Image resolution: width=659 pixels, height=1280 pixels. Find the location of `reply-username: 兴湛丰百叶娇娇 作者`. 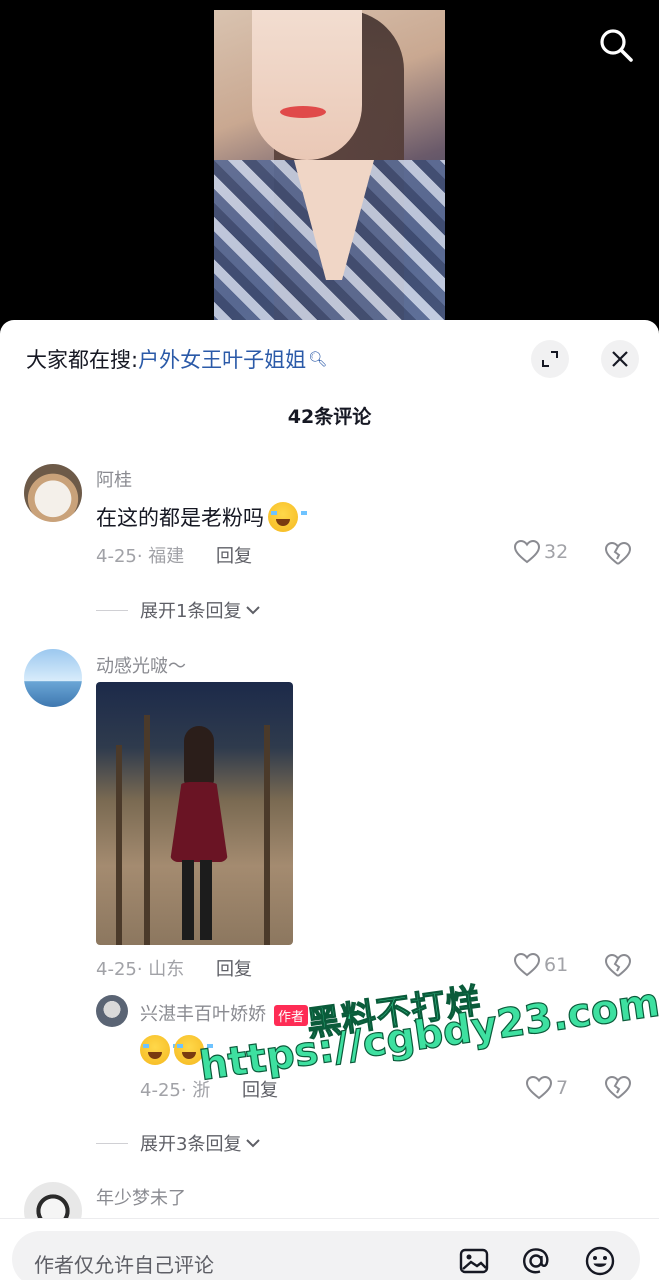

reply-username: 兴湛丰百叶娇娇 作者 is located at coordinates (224, 1013).